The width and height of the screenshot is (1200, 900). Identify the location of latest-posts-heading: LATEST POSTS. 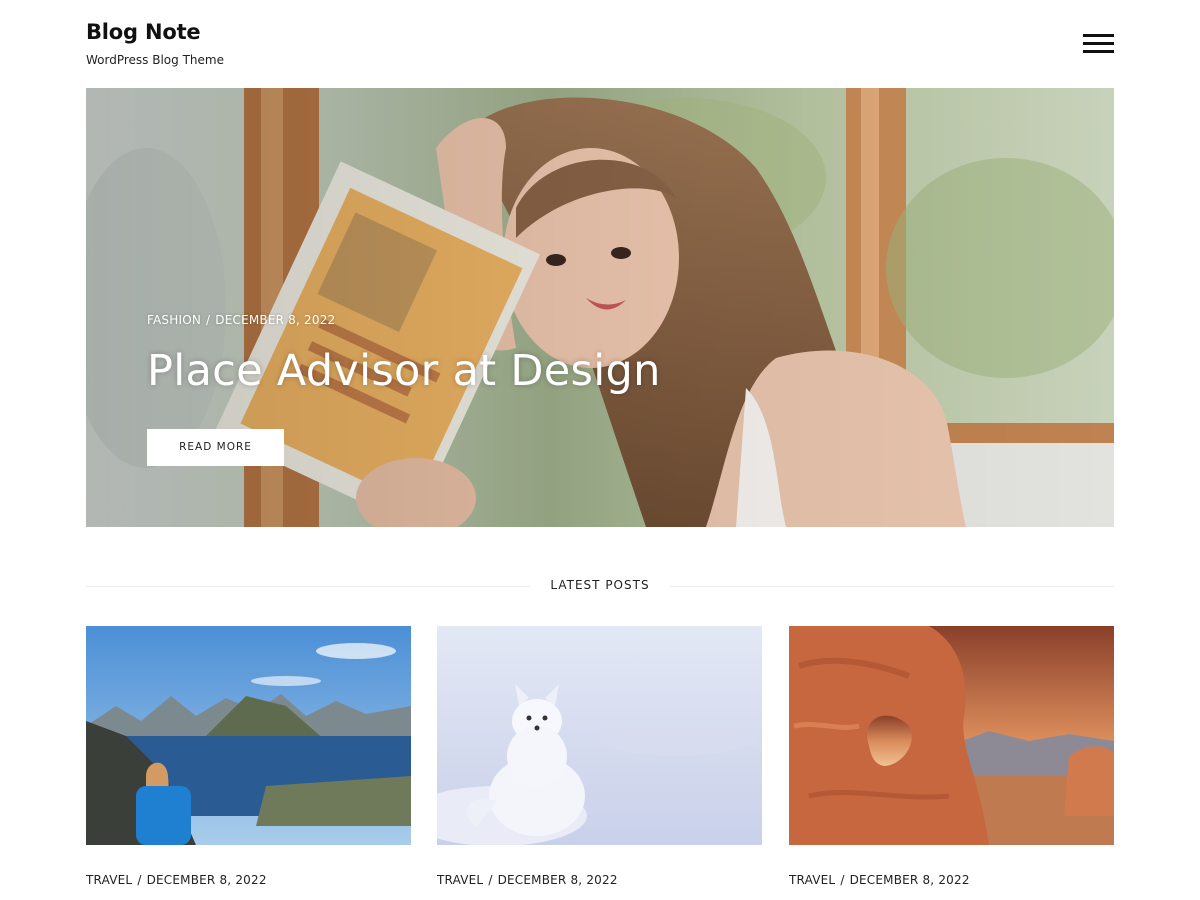
(600, 585).